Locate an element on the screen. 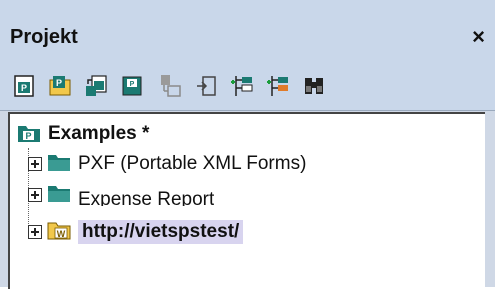 The width and height of the screenshot is (495, 289). tree-item-label: PXF (Portable XML Forms) is located at coordinates (192, 163).